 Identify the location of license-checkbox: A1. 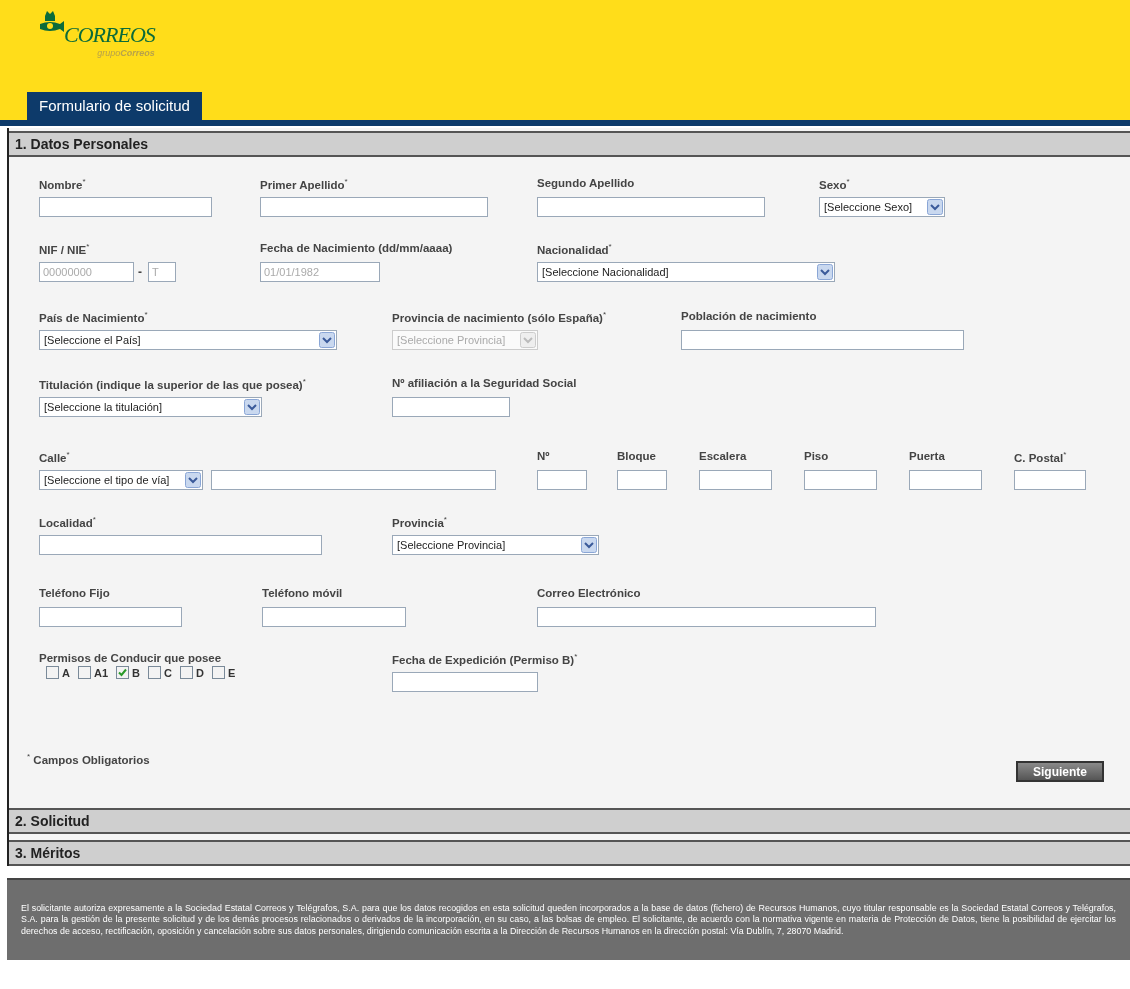
(92, 672).